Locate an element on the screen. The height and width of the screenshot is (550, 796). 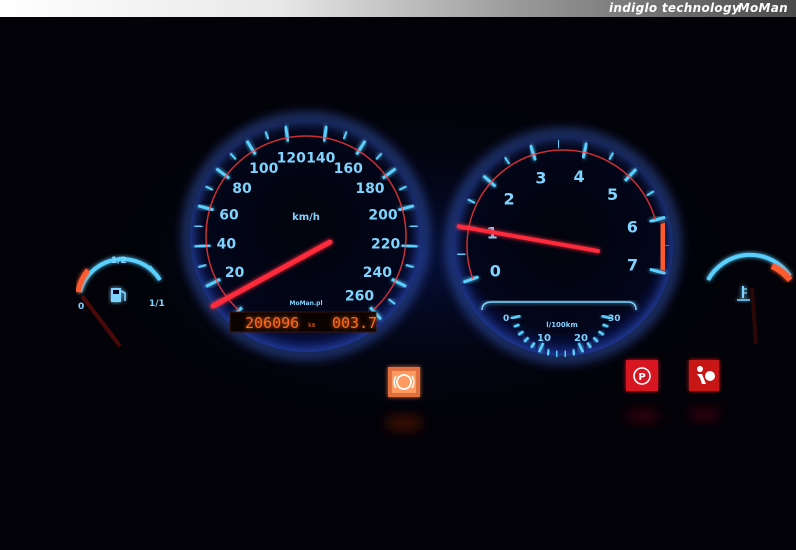
cluster-brand-label: MoMan.pl is located at coordinates (305, 303).